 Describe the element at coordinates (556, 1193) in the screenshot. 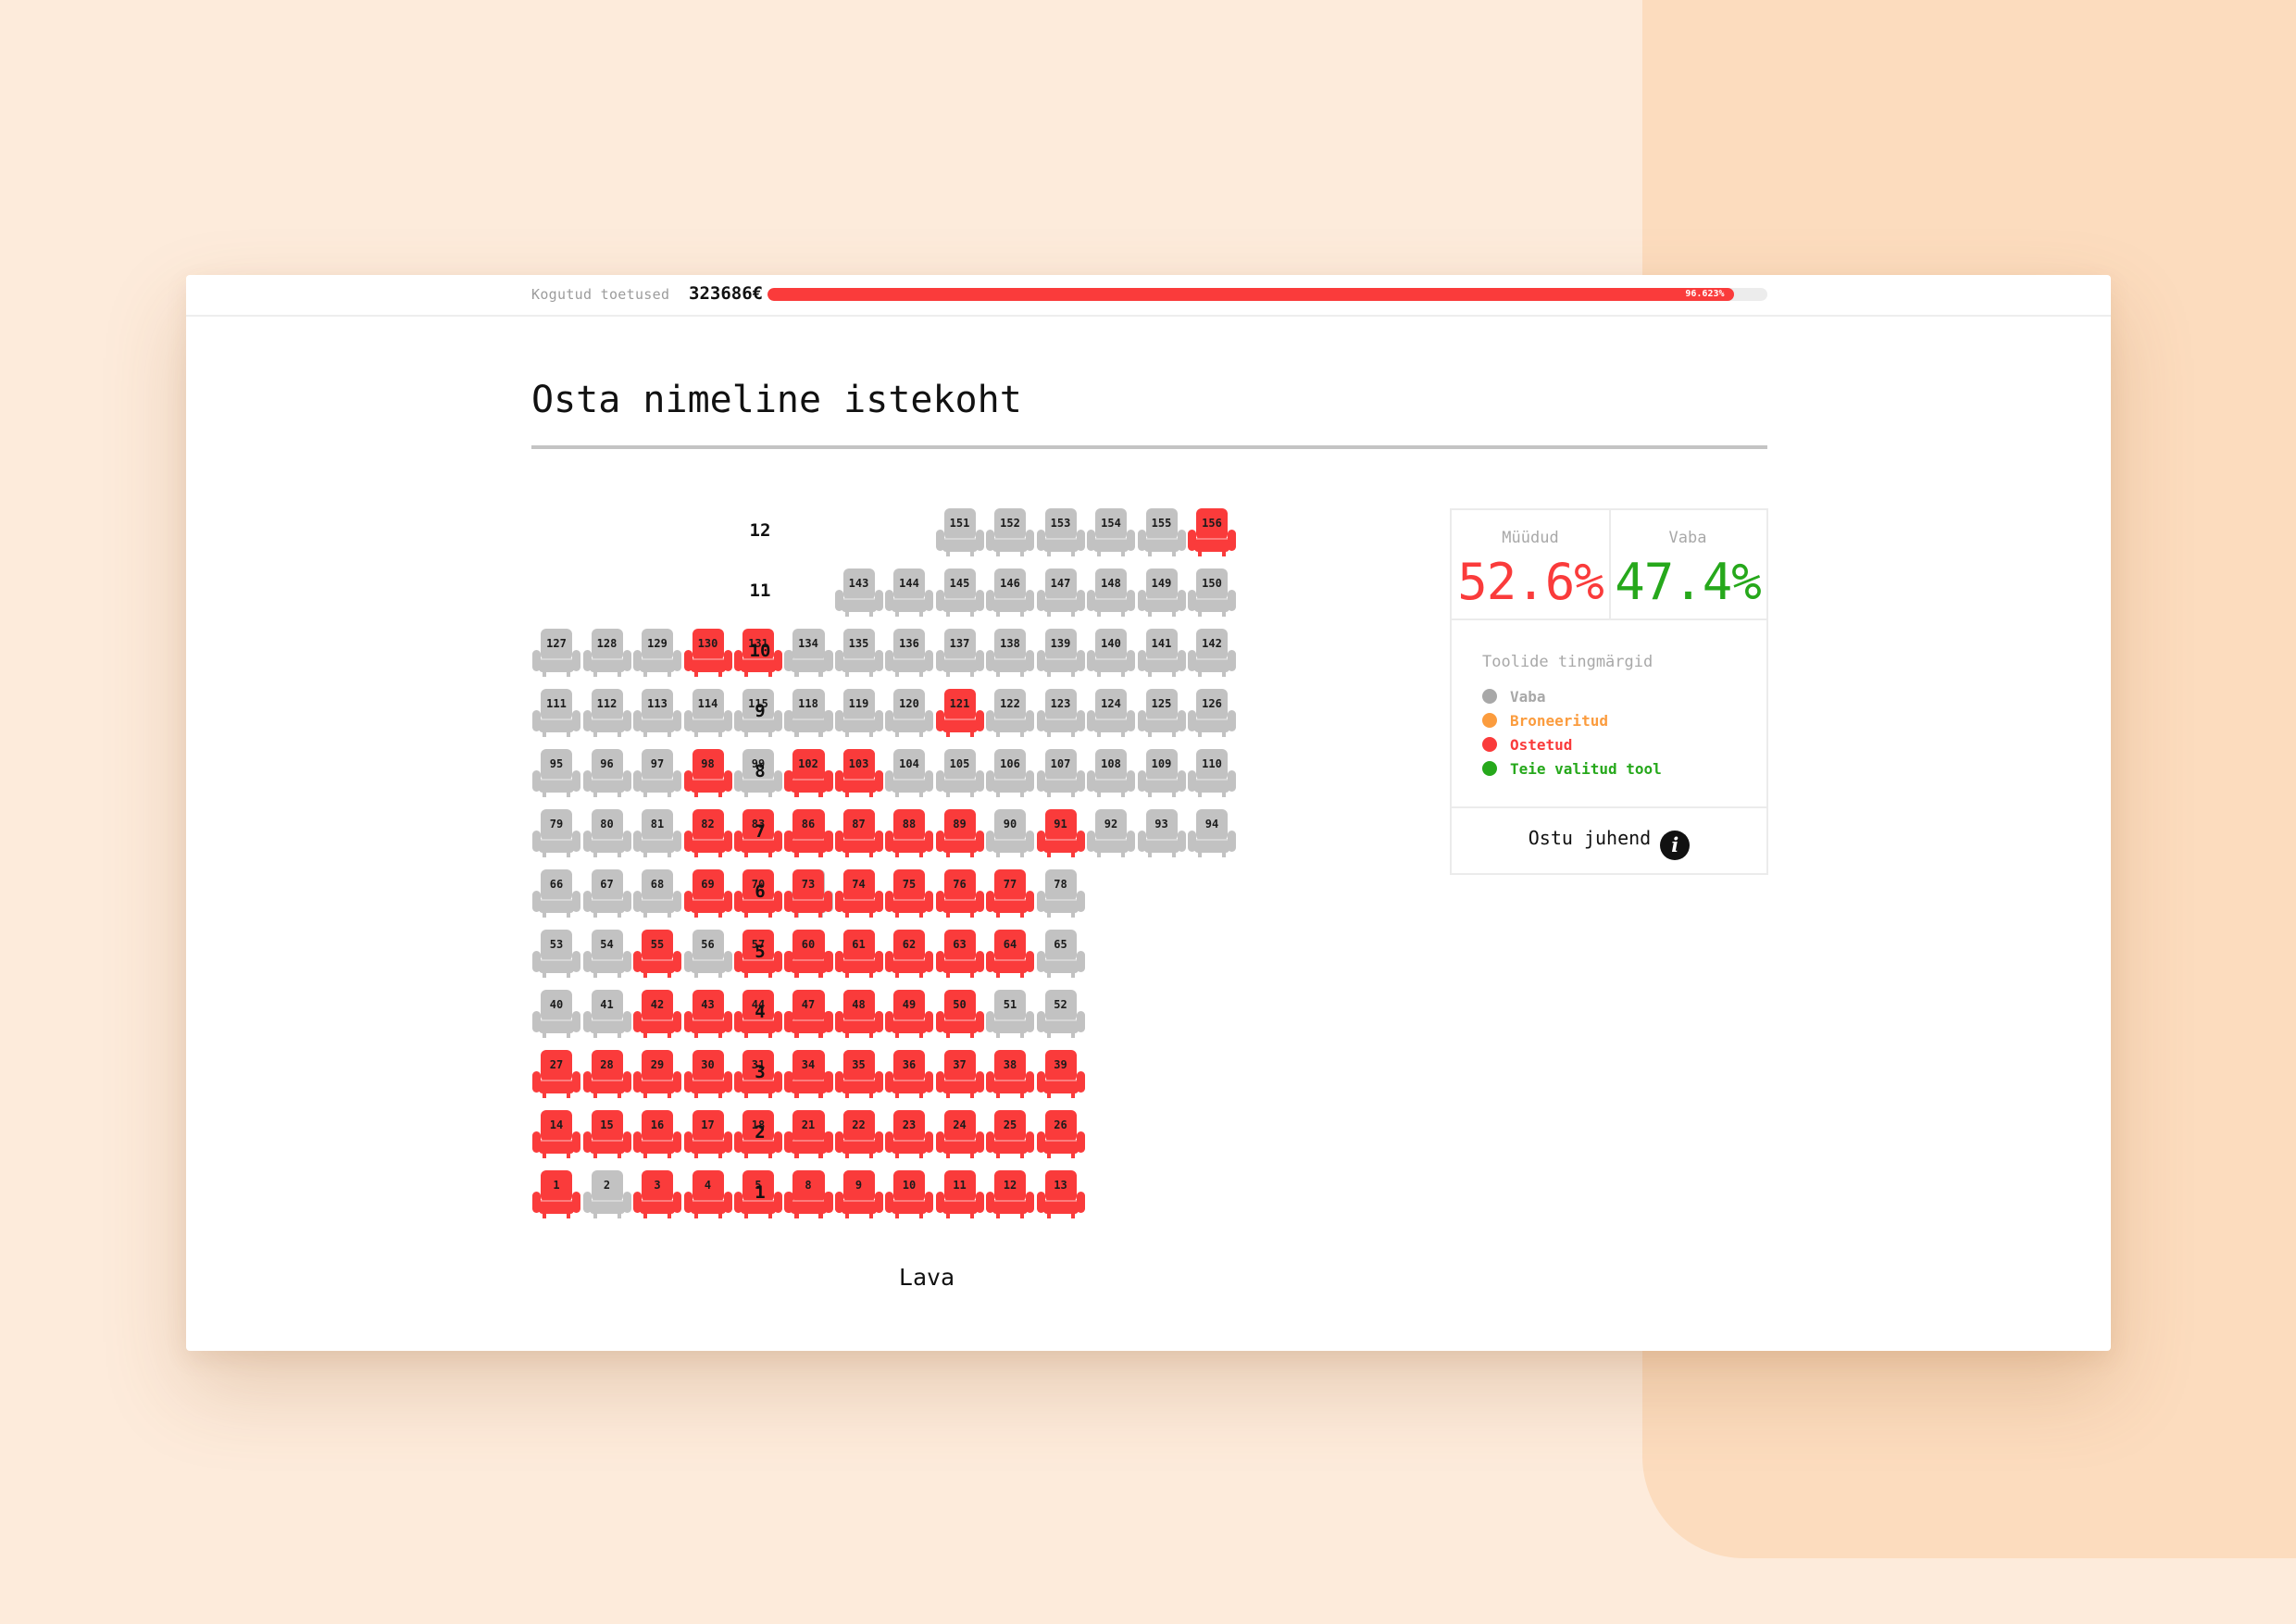

I see `seat-1: 1` at that location.